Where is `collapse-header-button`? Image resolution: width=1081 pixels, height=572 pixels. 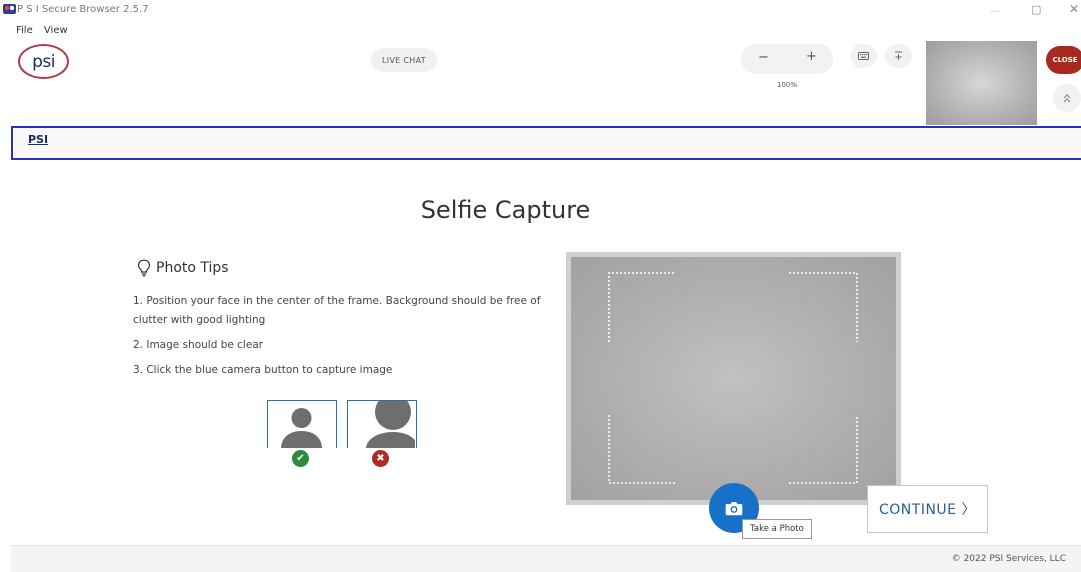
collapse-header-button is located at coordinates (1067, 98).